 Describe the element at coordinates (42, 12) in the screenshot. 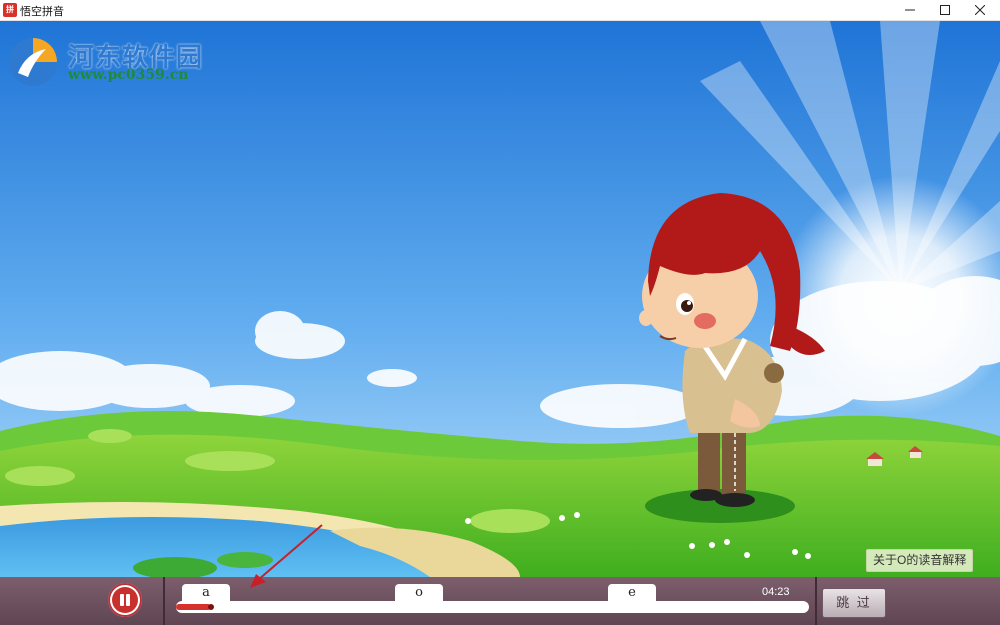

I see `window-title: 悟空拼音` at that location.